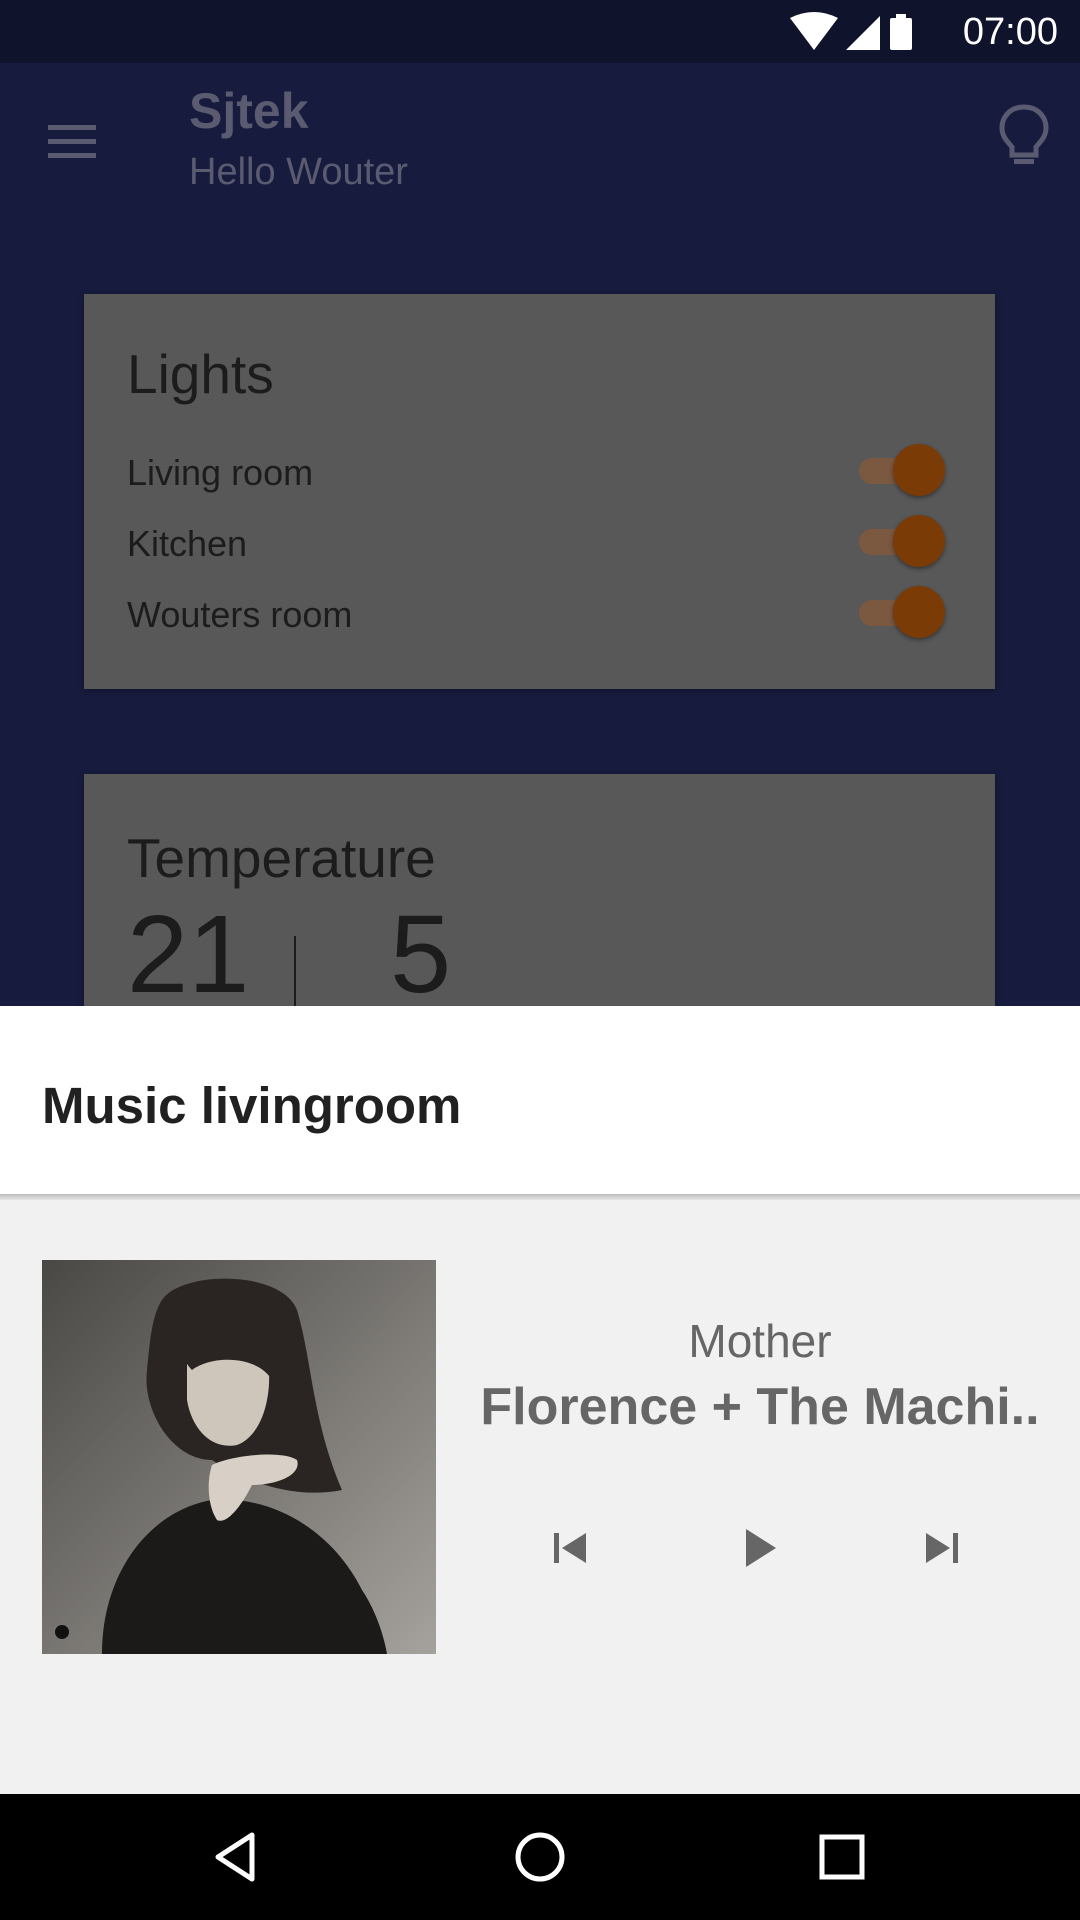 This screenshot has height=1920, width=1080. I want to click on temperature-card-title: Temperature, so click(281, 858).